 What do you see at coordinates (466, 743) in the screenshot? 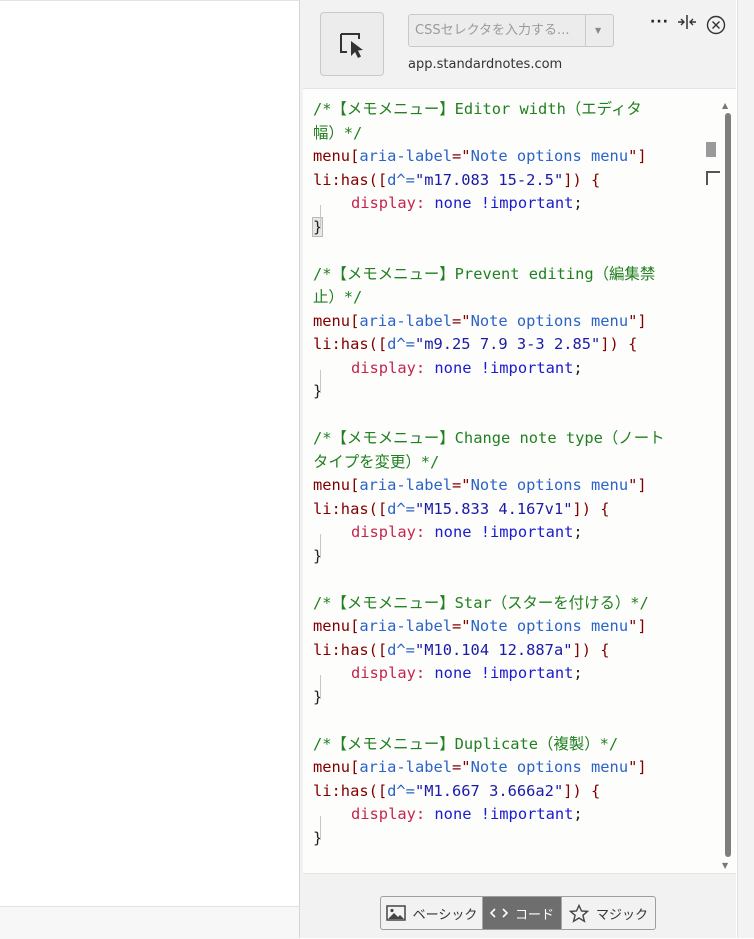
I see `css-comment: /*【メモメニュー】Duplicate（複製）*/` at bounding box center [466, 743].